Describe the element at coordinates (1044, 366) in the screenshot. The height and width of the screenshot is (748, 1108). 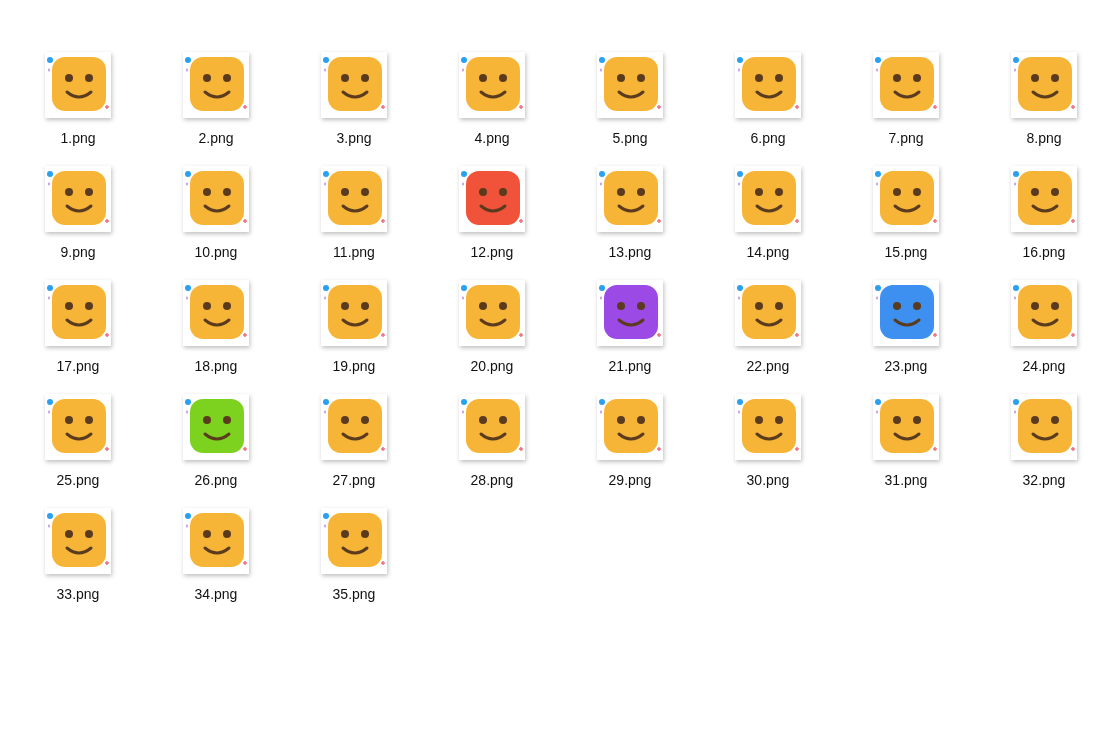
I see `file-name: 24.png` at that location.